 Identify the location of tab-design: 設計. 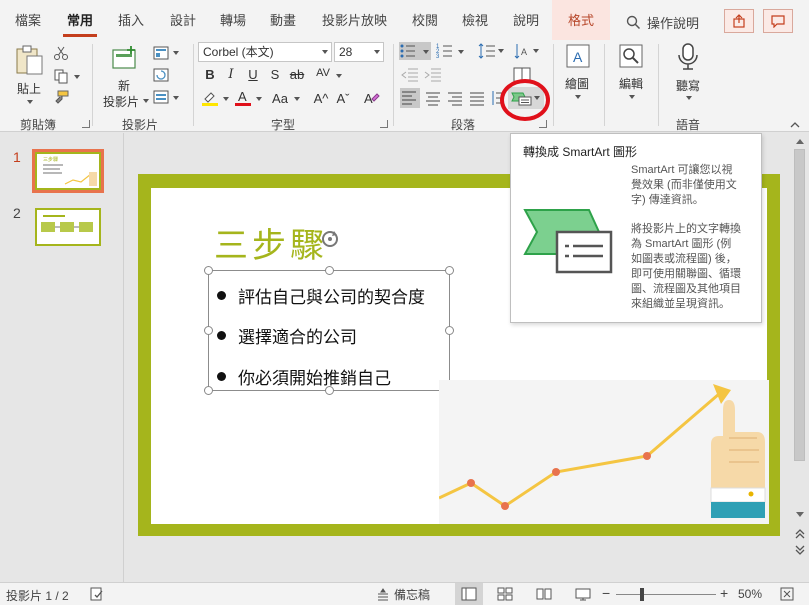
(183, 23).